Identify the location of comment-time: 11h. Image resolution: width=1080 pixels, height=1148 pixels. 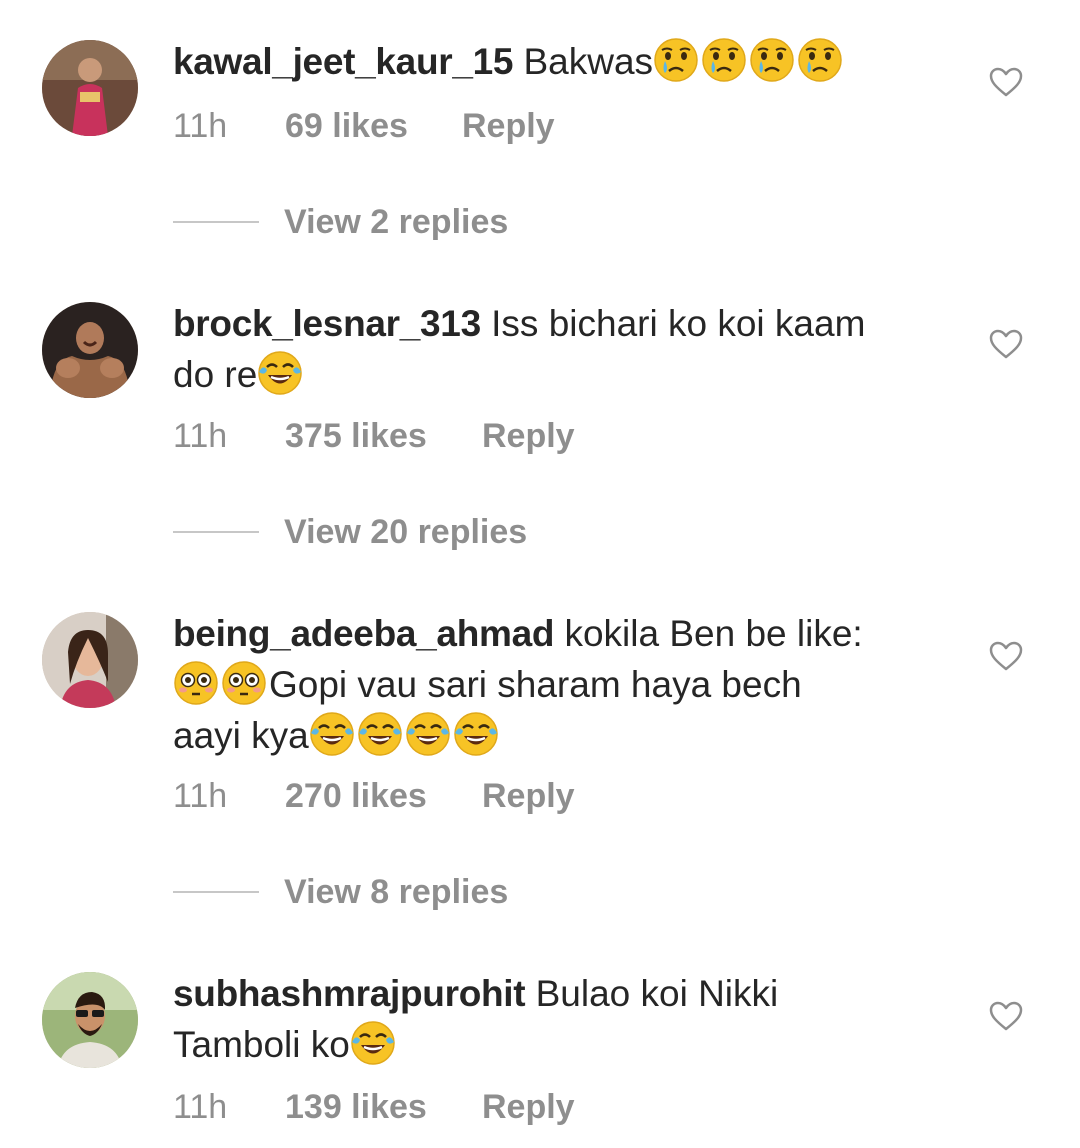
(200, 1107).